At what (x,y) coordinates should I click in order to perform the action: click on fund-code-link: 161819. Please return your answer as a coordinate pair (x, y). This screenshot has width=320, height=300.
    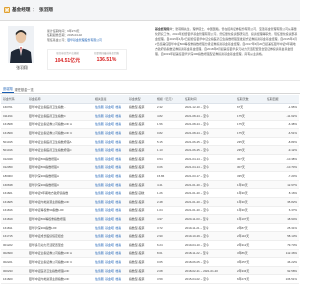
    Looking at the image, I should click on (14, 219).